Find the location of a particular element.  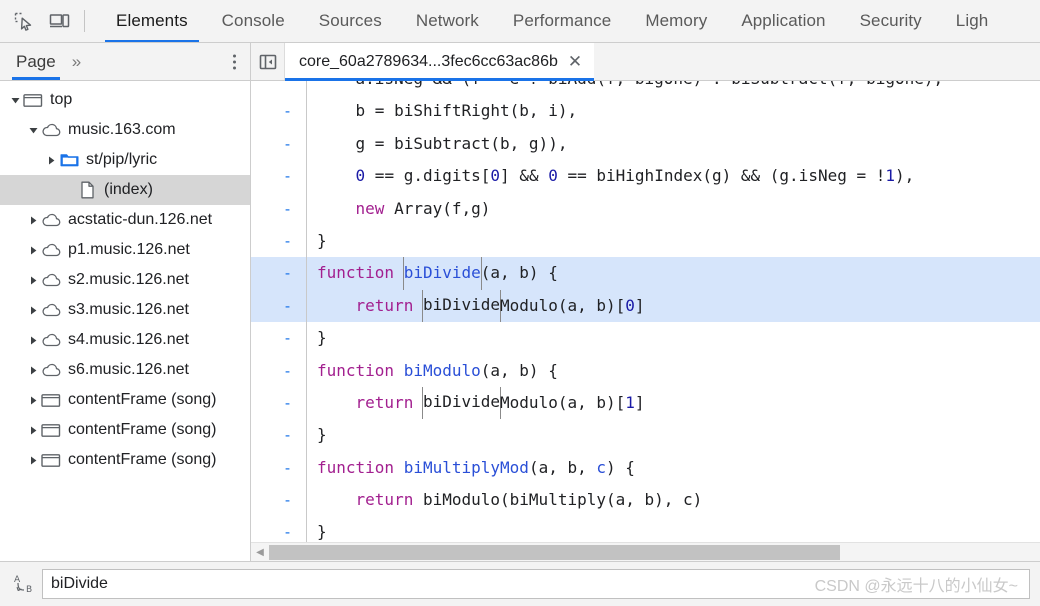

tab-elements: Elements is located at coordinates (152, 21).